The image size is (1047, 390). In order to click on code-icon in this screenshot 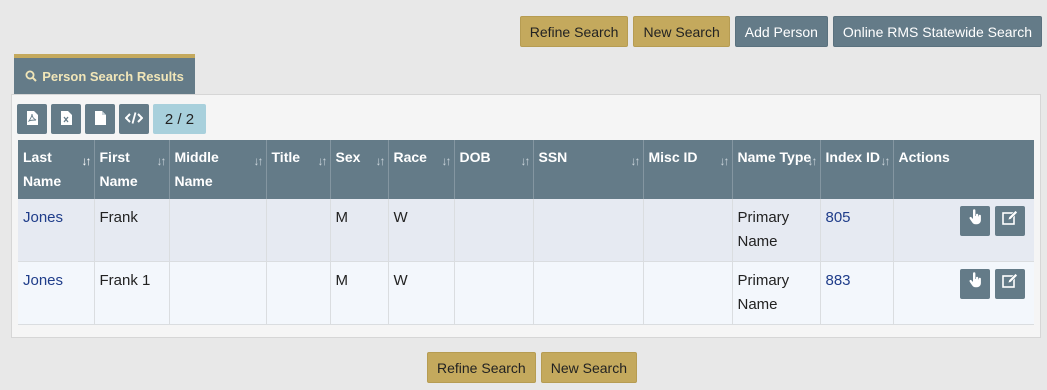, I will do `click(134, 119)`.